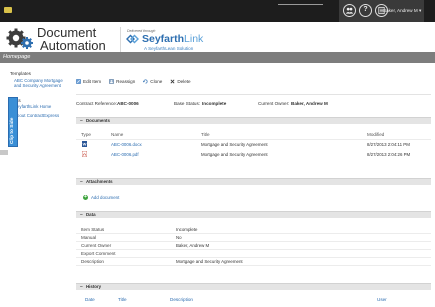 Image resolution: width=435 pixels, height=307 pixels. What do you see at coordinates (93, 229) in the screenshot?
I see `data-key: Item Status` at bounding box center [93, 229].